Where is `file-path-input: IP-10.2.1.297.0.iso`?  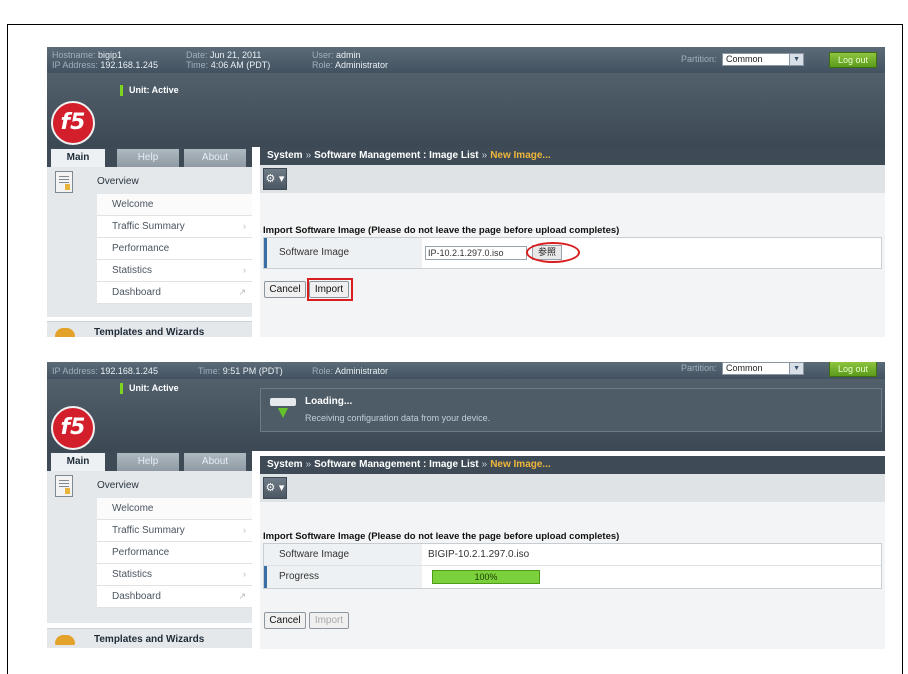 file-path-input: IP-10.2.1.297.0.iso is located at coordinates (476, 253).